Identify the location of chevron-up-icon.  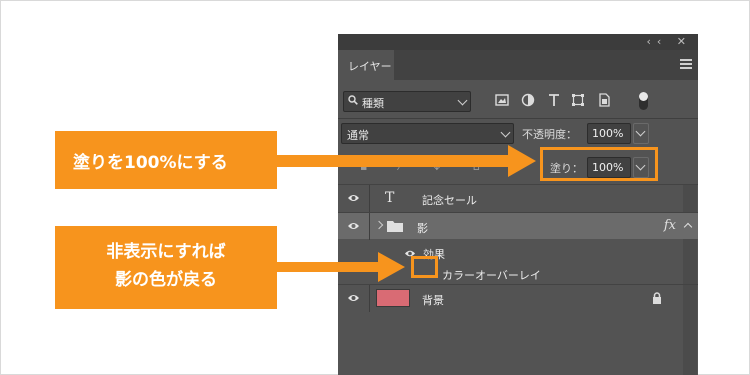
(688, 227).